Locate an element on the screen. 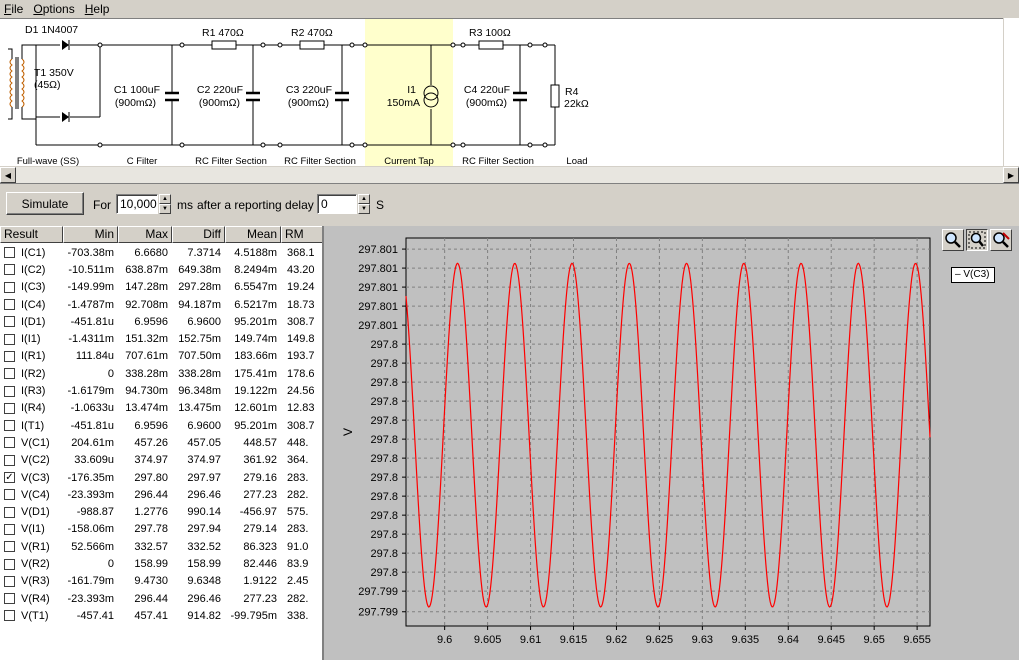 The width and height of the screenshot is (1019, 660). result-name: I(I1) is located at coordinates (31, 339).